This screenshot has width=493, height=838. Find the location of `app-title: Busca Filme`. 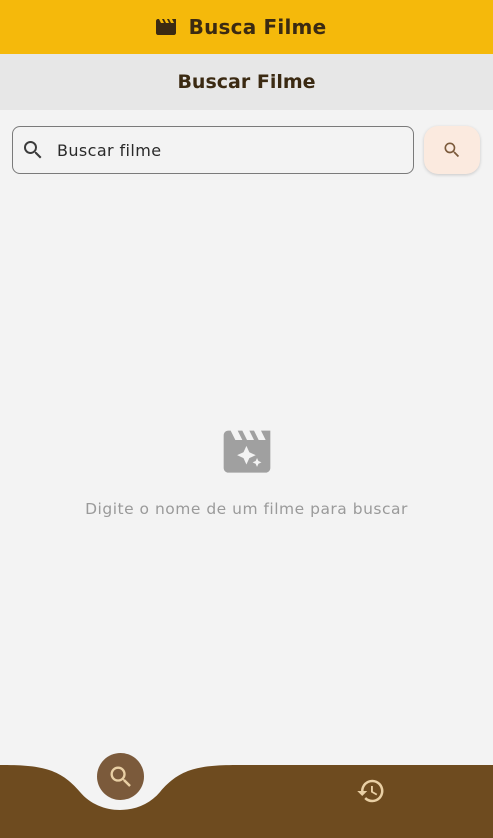

app-title: Busca Filme is located at coordinates (257, 27).